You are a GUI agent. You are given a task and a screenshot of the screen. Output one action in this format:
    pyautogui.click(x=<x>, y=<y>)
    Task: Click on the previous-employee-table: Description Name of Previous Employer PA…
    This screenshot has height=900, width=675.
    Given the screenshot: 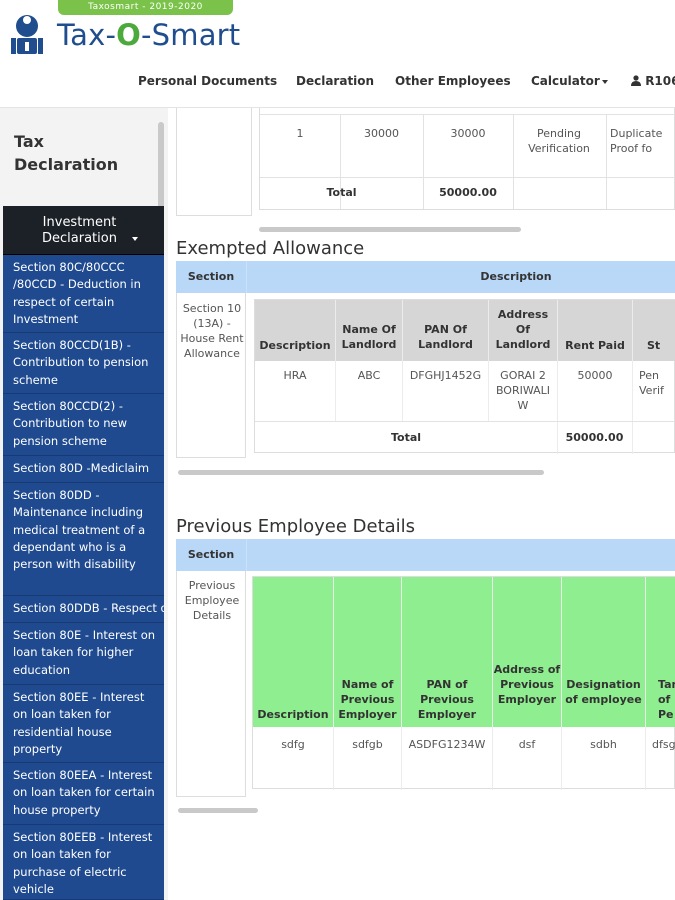 What is the action you would take?
    pyautogui.click(x=463, y=683)
    